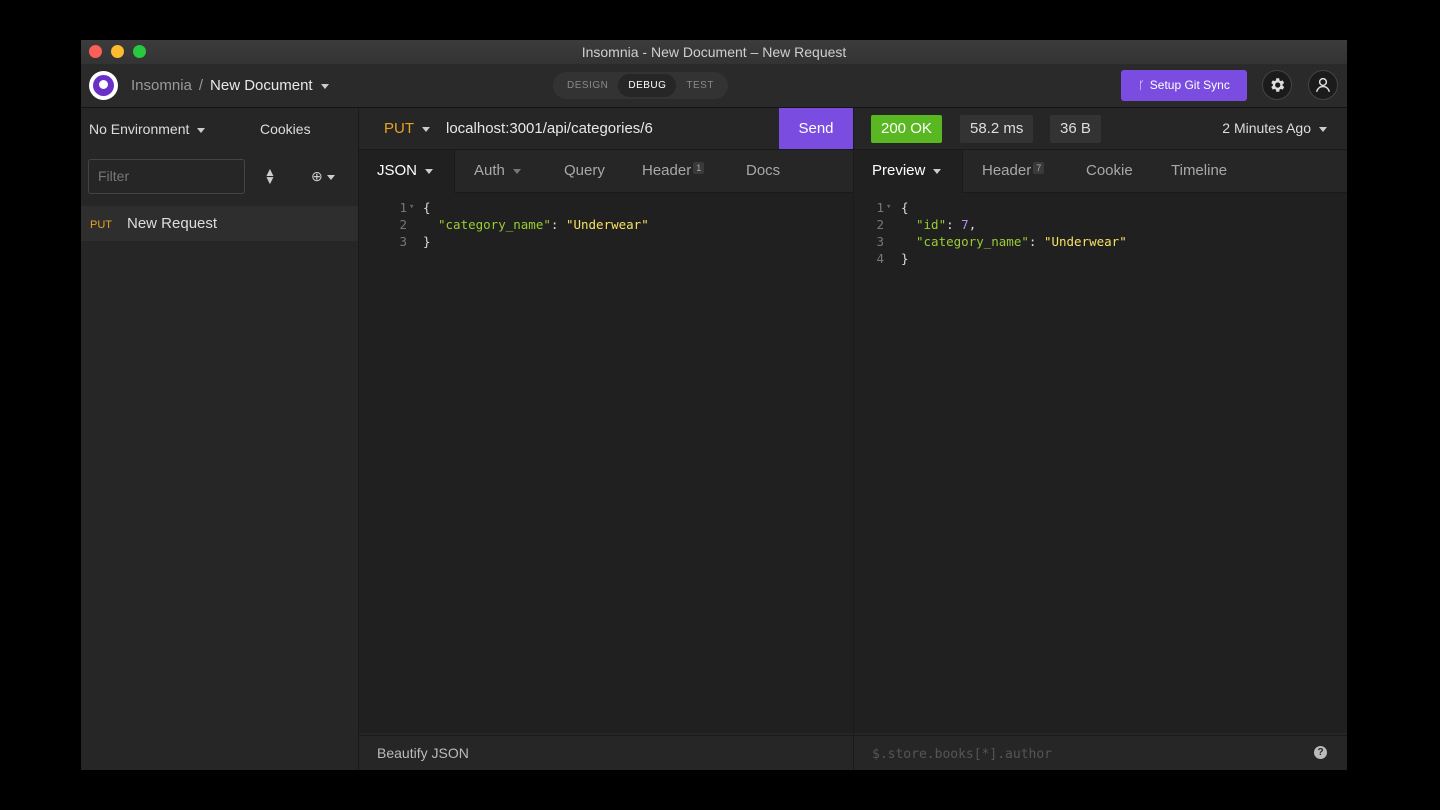 Image resolution: width=1440 pixels, height=810 pixels. I want to click on response-status-bar: 200 OK 58.2 ms 36 B 2 Minutes Ago, so click(1100, 129).